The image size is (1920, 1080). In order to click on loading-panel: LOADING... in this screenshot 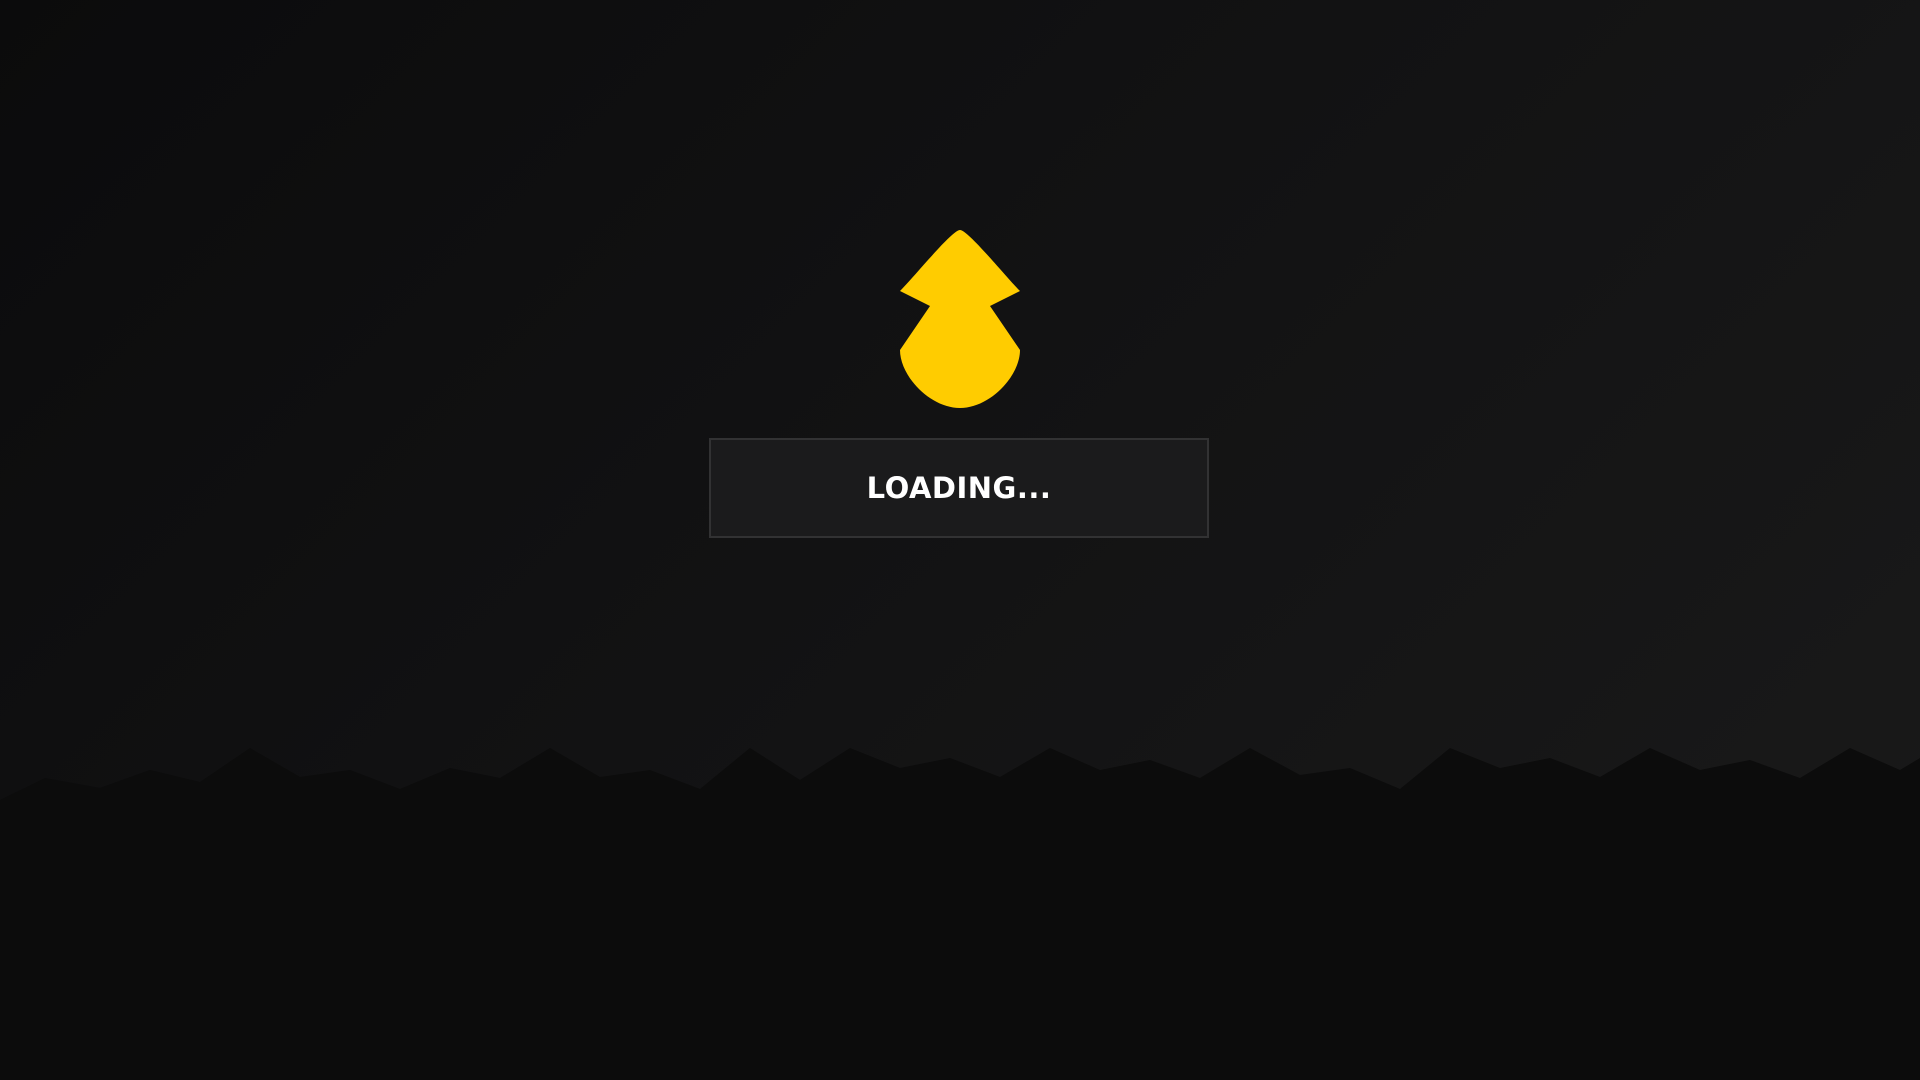, I will do `click(959, 488)`.